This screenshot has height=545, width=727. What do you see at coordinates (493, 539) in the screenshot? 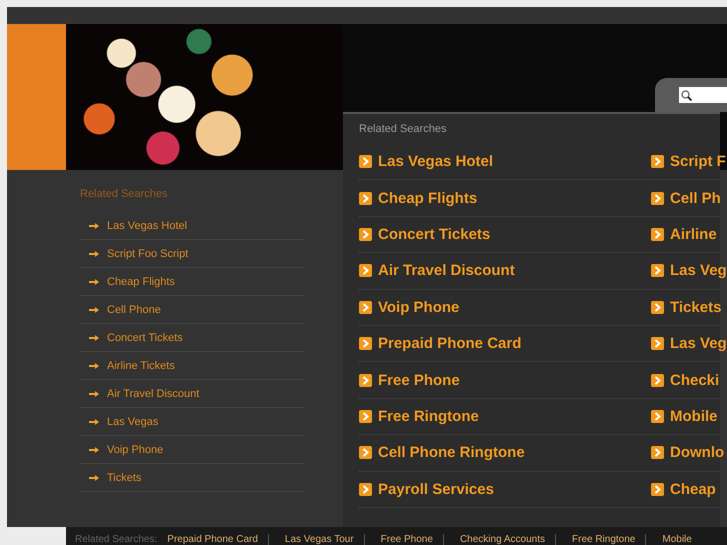
I see `footer-link: Checking Accounts` at bounding box center [493, 539].